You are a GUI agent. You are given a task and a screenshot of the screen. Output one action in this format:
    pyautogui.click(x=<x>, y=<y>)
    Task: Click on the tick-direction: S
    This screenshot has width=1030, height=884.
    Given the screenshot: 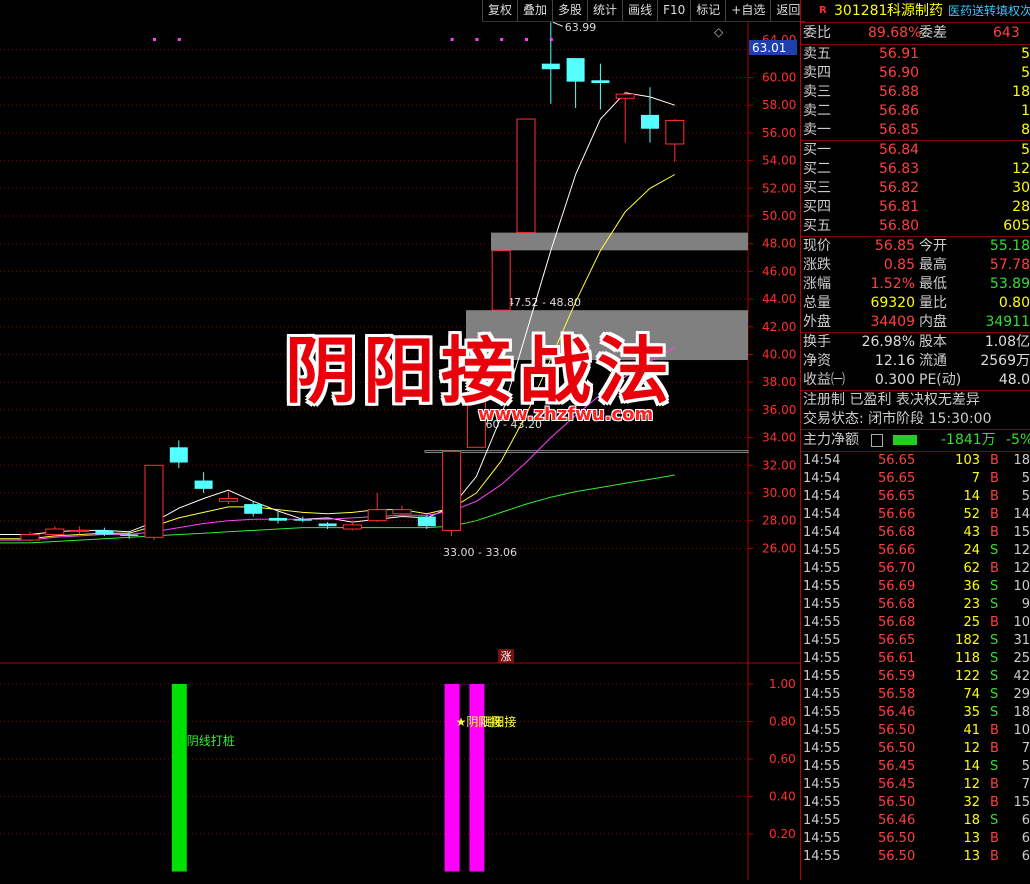 What is the action you would take?
    pyautogui.click(x=994, y=550)
    